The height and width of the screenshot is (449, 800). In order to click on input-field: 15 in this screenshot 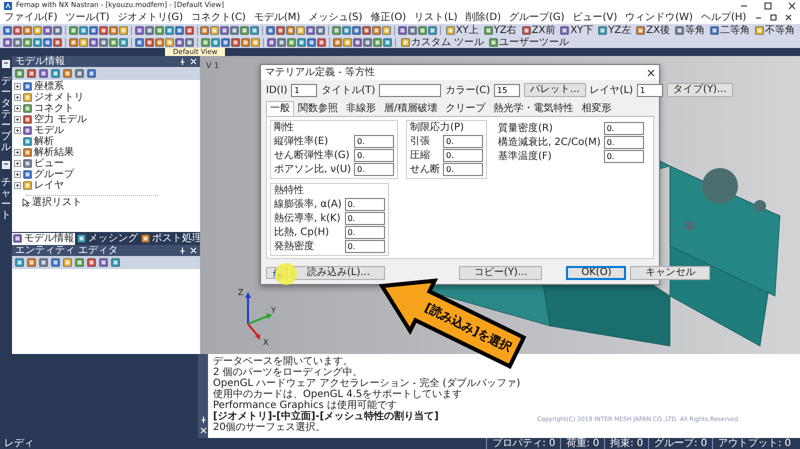, I will do `click(507, 90)`.